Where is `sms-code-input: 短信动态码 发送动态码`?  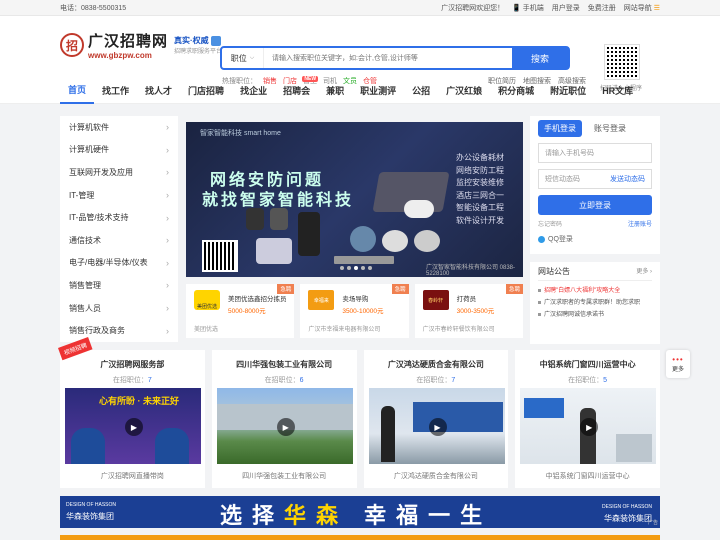 sms-code-input: 短信动态码 发送动态码 is located at coordinates (595, 179).